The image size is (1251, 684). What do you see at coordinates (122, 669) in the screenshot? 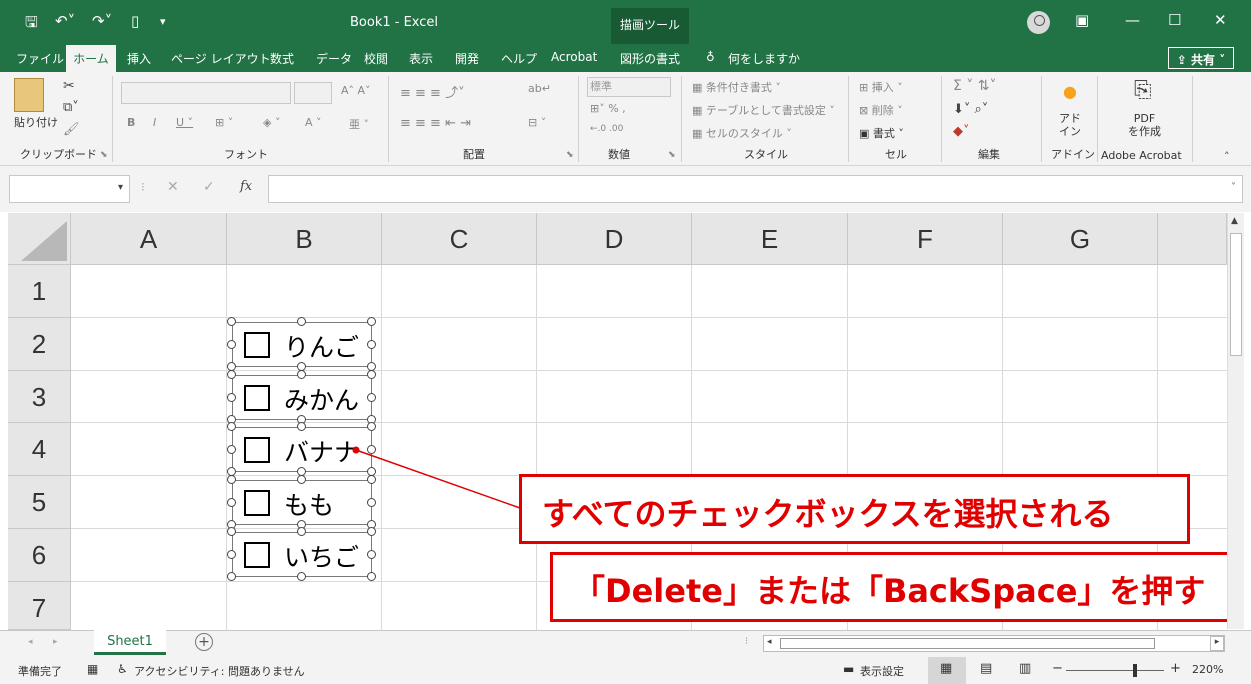
I see `accessibility-icon: ♿` at bounding box center [122, 669].